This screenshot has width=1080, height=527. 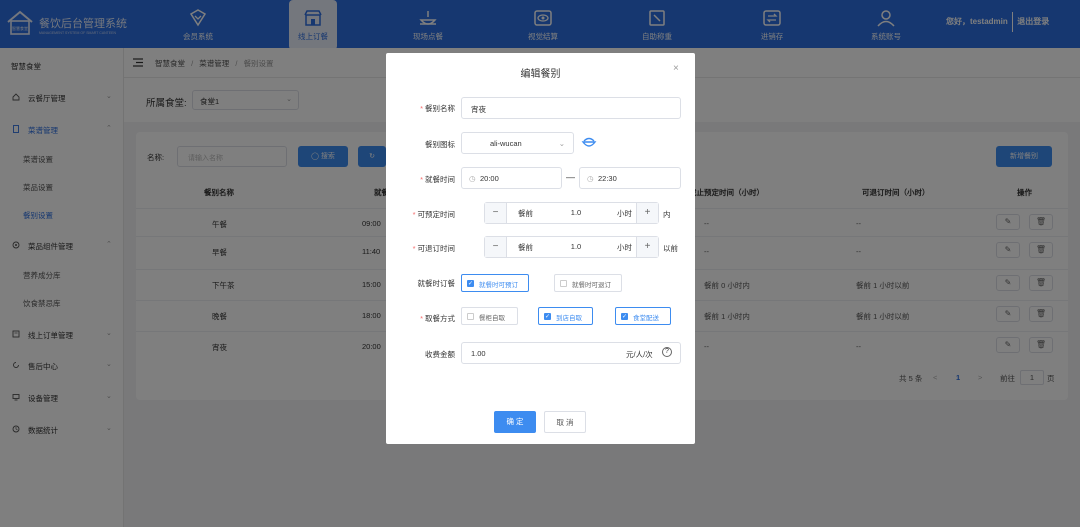 What do you see at coordinates (667, 214) in the screenshot?
I see `book-time-suffix: 内` at bounding box center [667, 214].